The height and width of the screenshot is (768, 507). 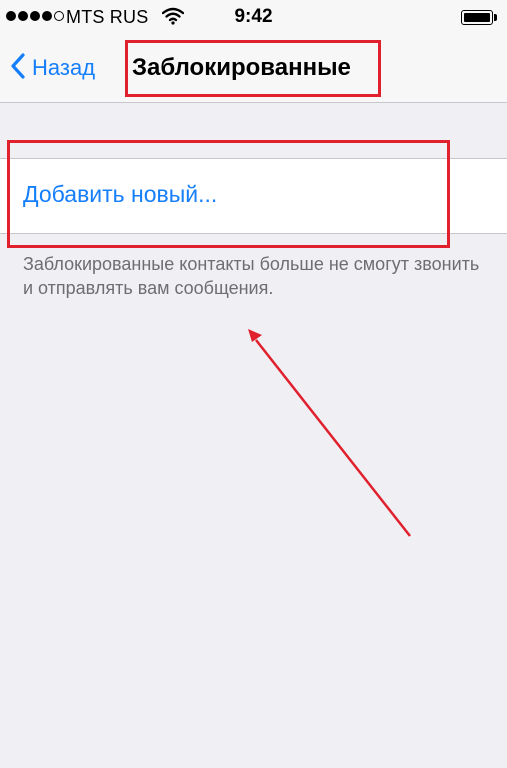 What do you see at coordinates (64, 67) in the screenshot?
I see `back-button-label: Назад` at bounding box center [64, 67].